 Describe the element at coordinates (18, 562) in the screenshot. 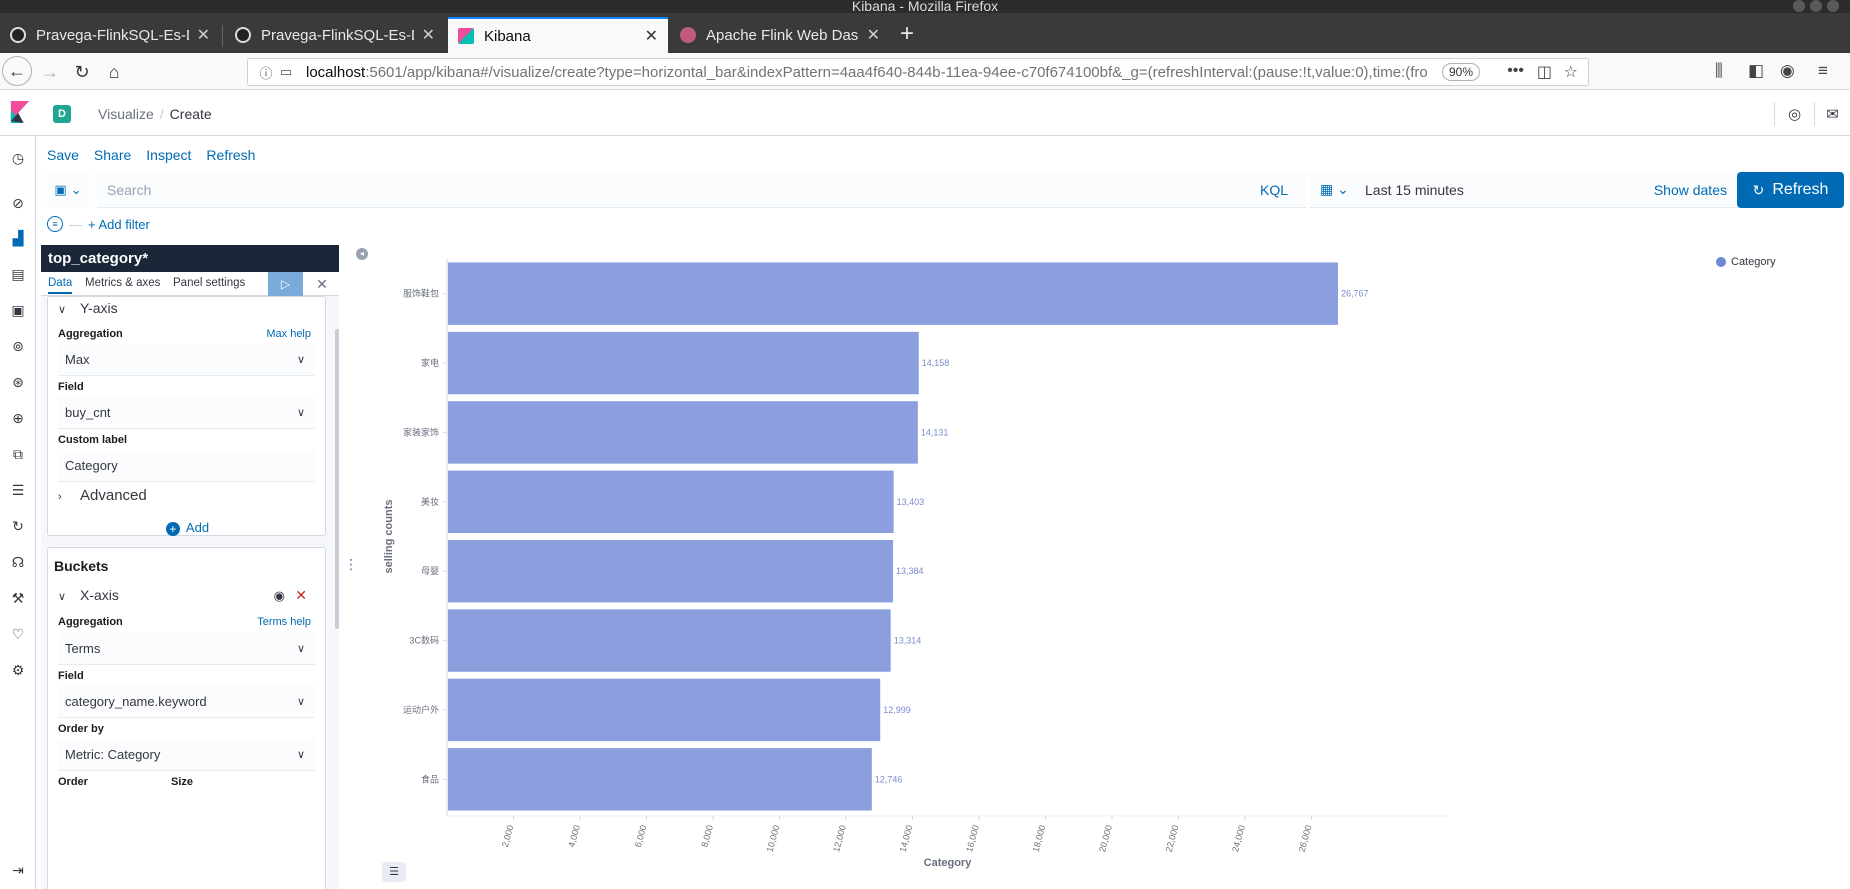

I see `siem-icon: ☊` at that location.